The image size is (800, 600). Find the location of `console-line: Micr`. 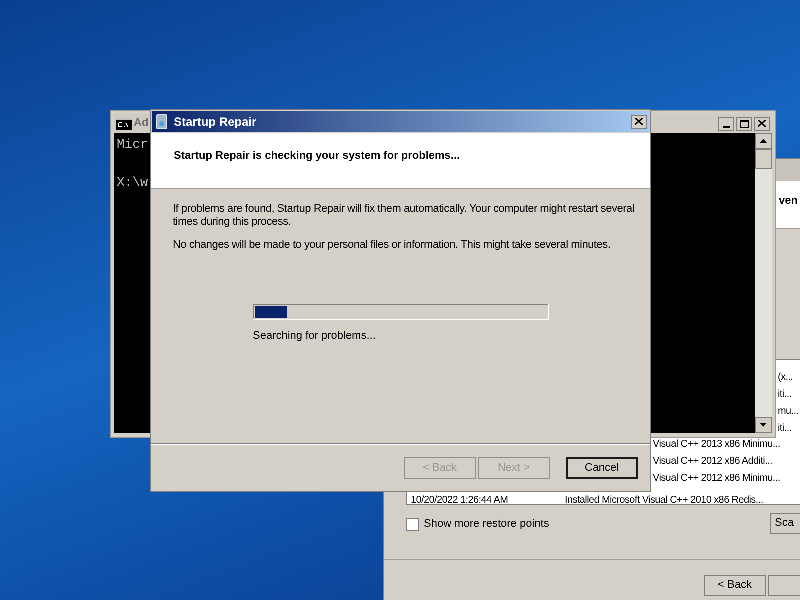

console-line: Micr is located at coordinates (132, 145).